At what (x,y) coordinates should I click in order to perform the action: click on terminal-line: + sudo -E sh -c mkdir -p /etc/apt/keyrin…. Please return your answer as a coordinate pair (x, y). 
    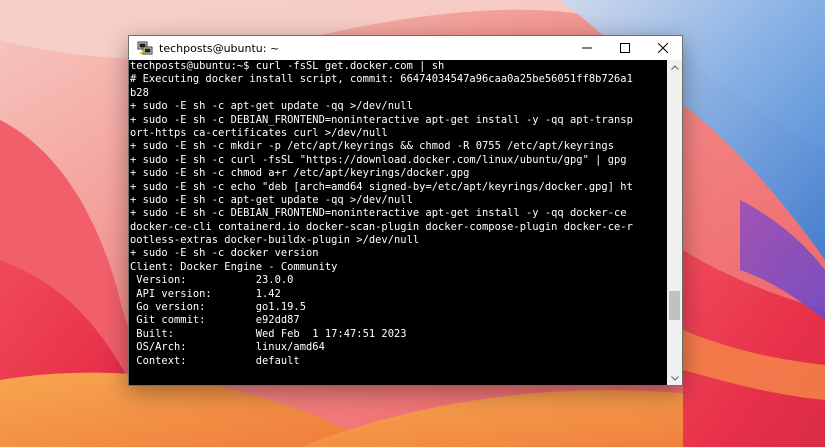
    Looking at the image, I should click on (372, 146).